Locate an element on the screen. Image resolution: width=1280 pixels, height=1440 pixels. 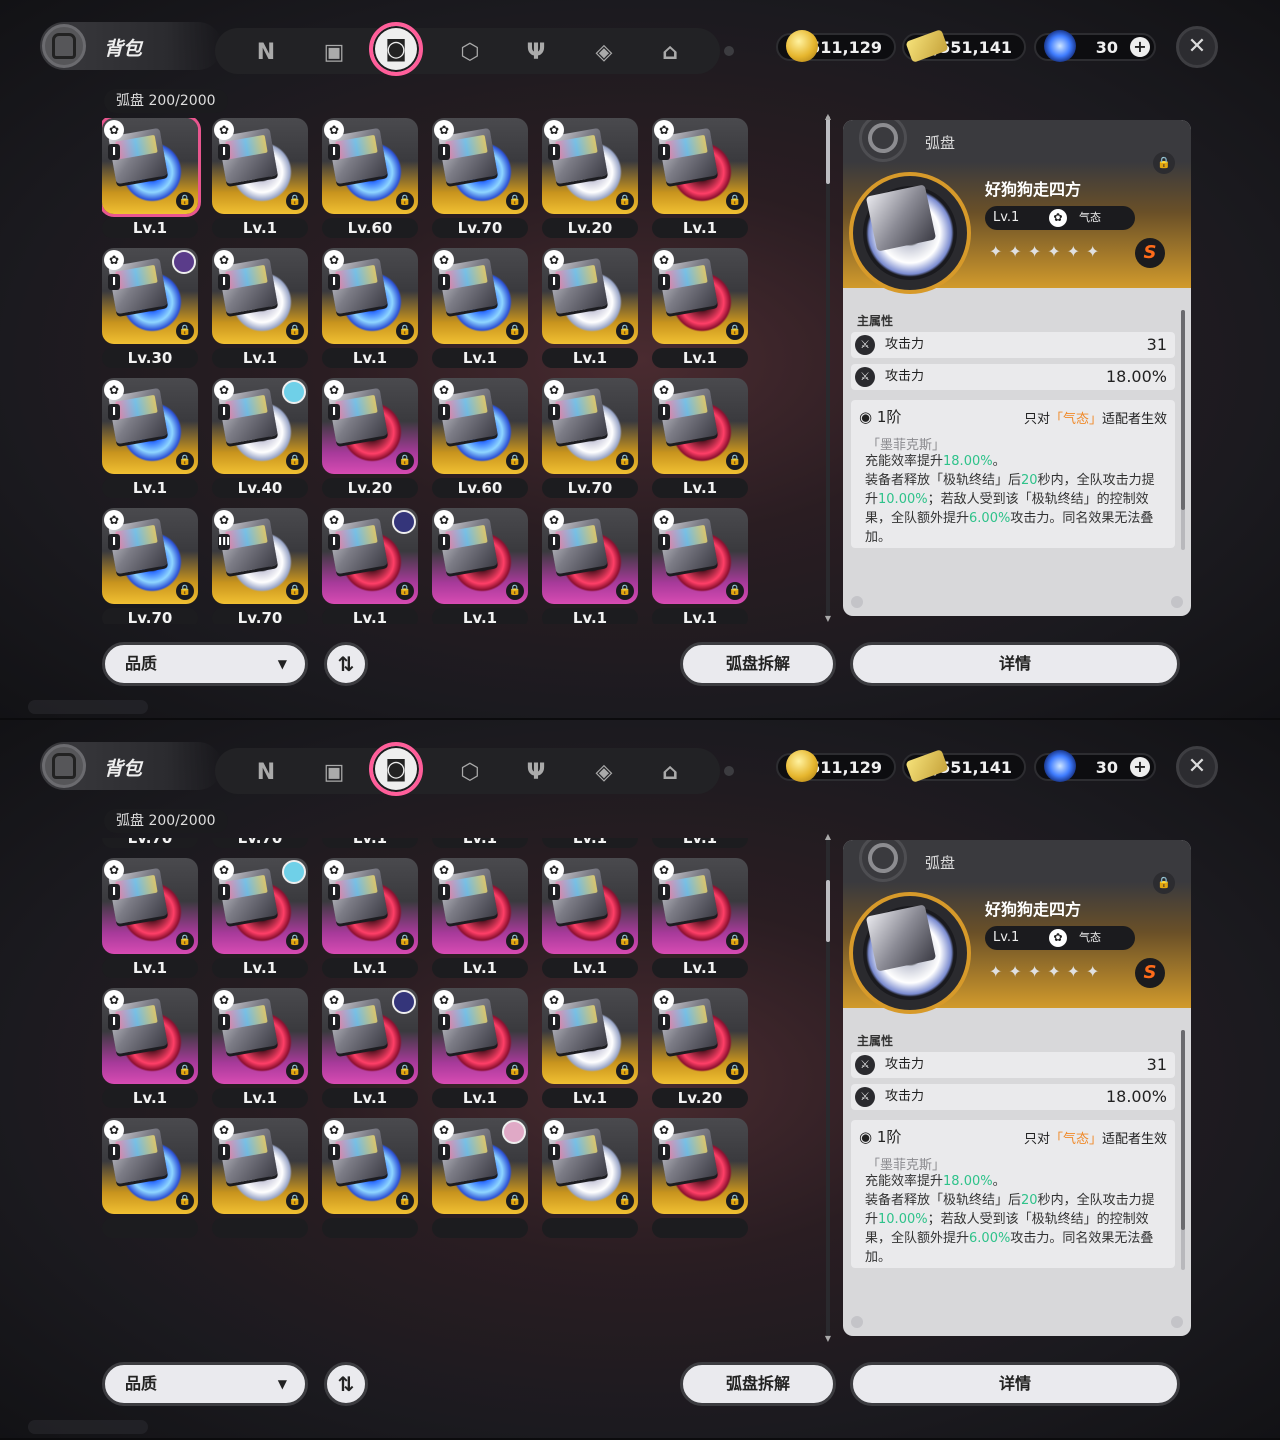
detail-scrollbar is located at coordinates (1183, 1150).